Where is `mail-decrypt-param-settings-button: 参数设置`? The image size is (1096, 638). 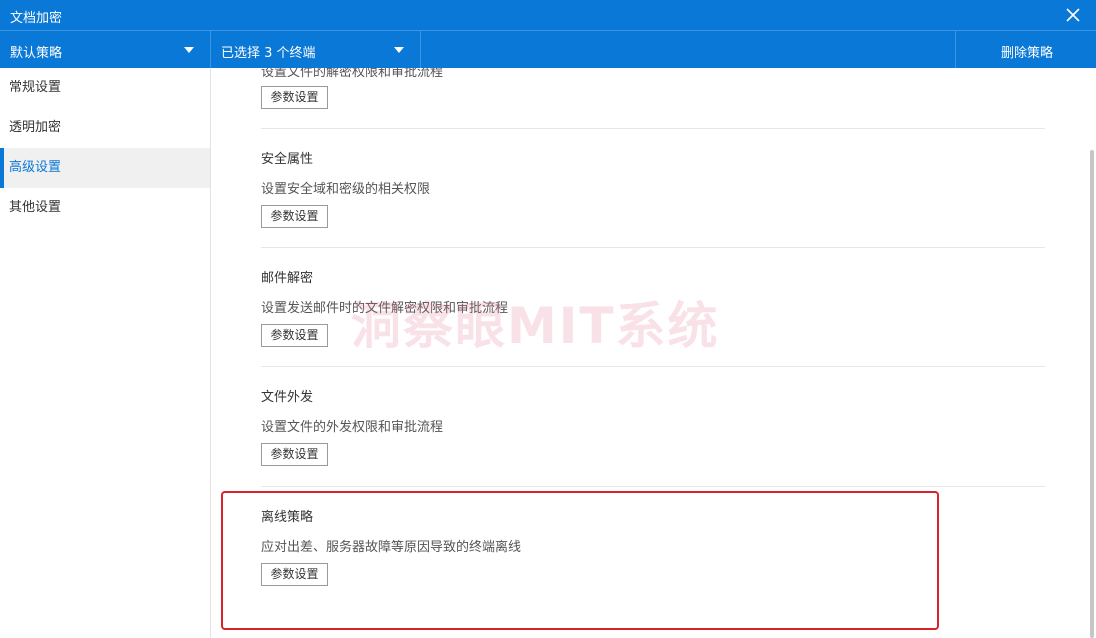
mail-decrypt-param-settings-button: 参数设置 is located at coordinates (294, 335).